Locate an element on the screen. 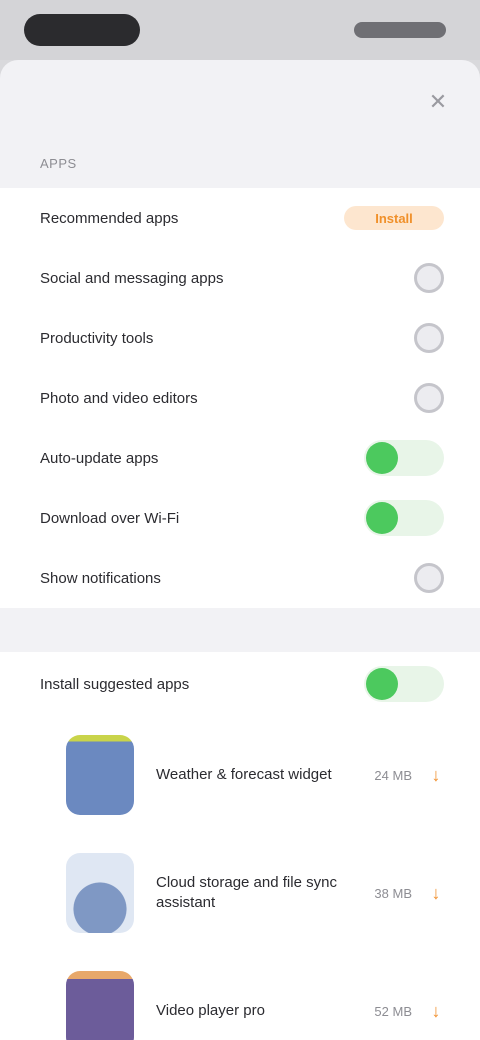  close-button: ✕ is located at coordinates (438, 102).